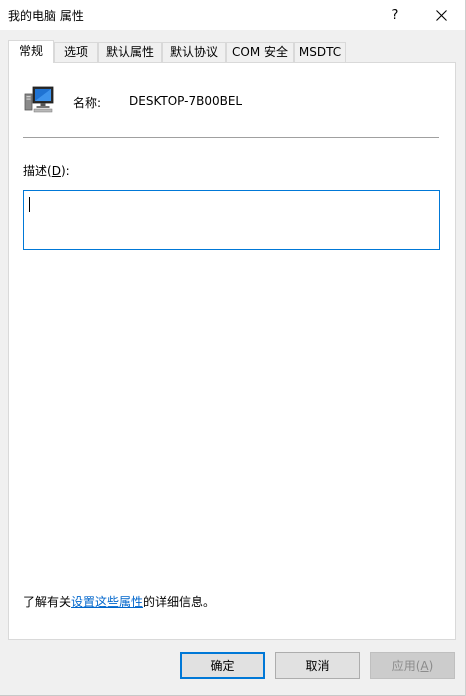 This screenshot has height=696, width=466. Describe the element at coordinates (317, 665) in the screenshot. I see `cancel-button: 取消` at that location.